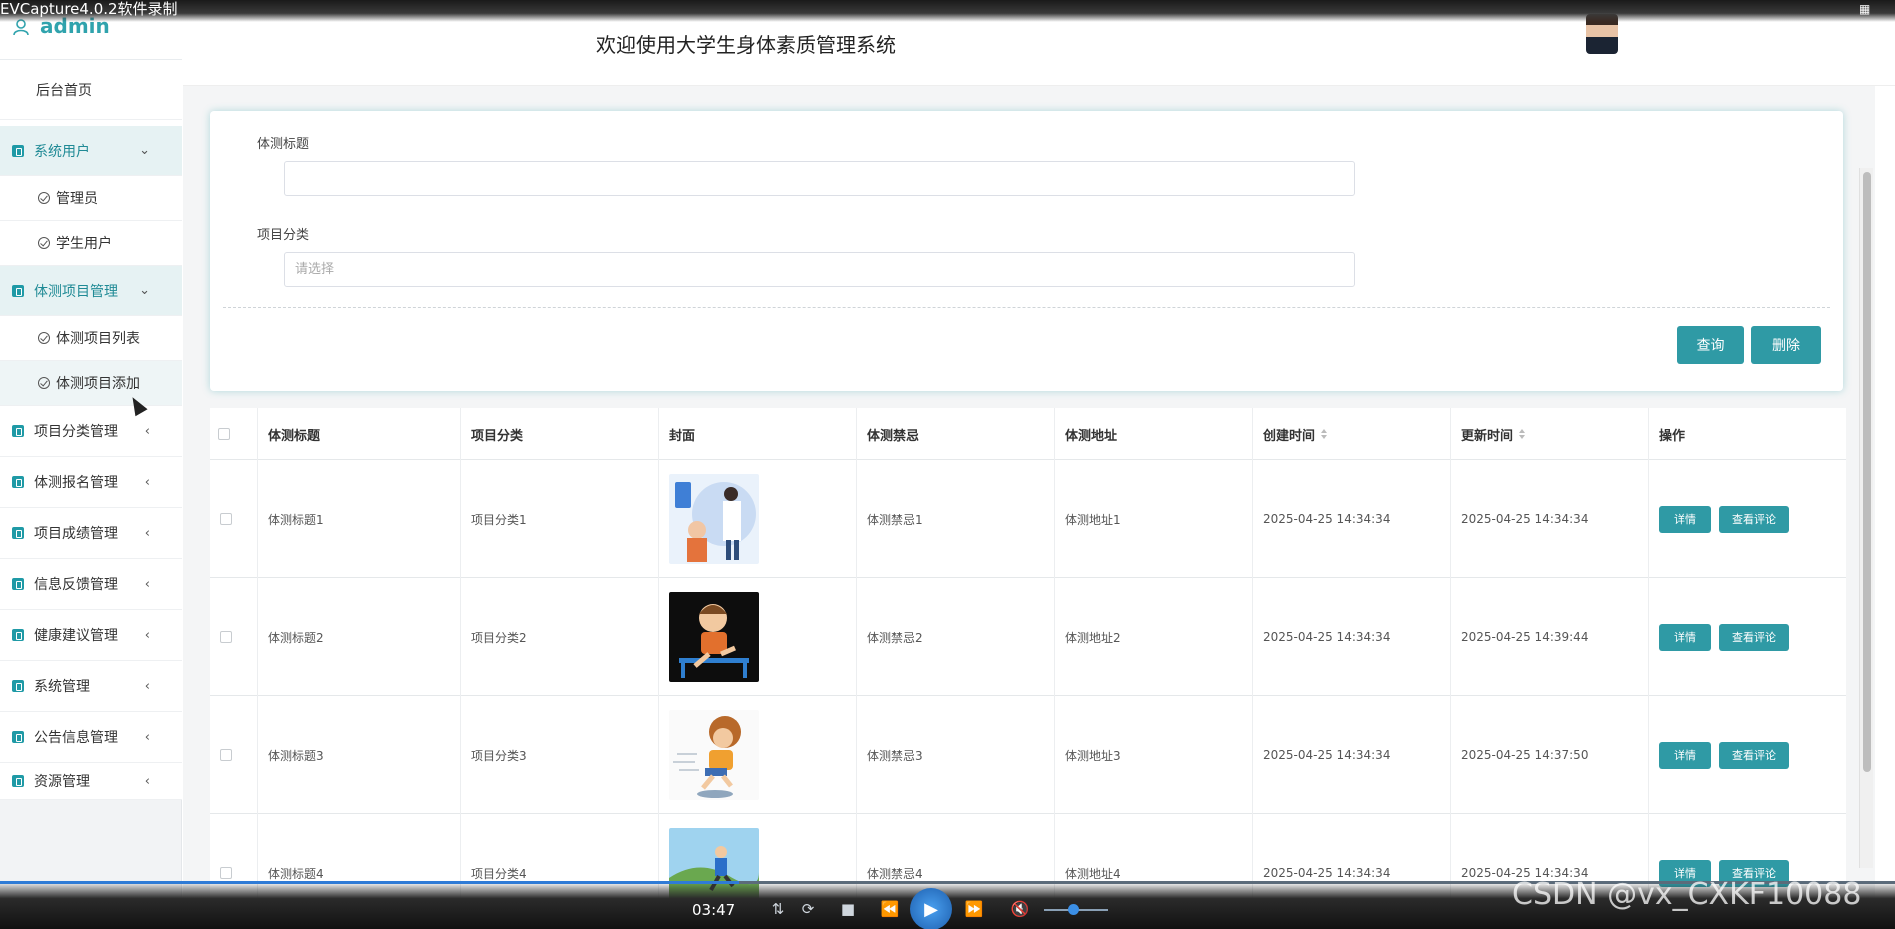 Image resolution: width=1895 pixels, height=929 pixels. I want to click on column-header: 体测地址, so click(1153, 434).